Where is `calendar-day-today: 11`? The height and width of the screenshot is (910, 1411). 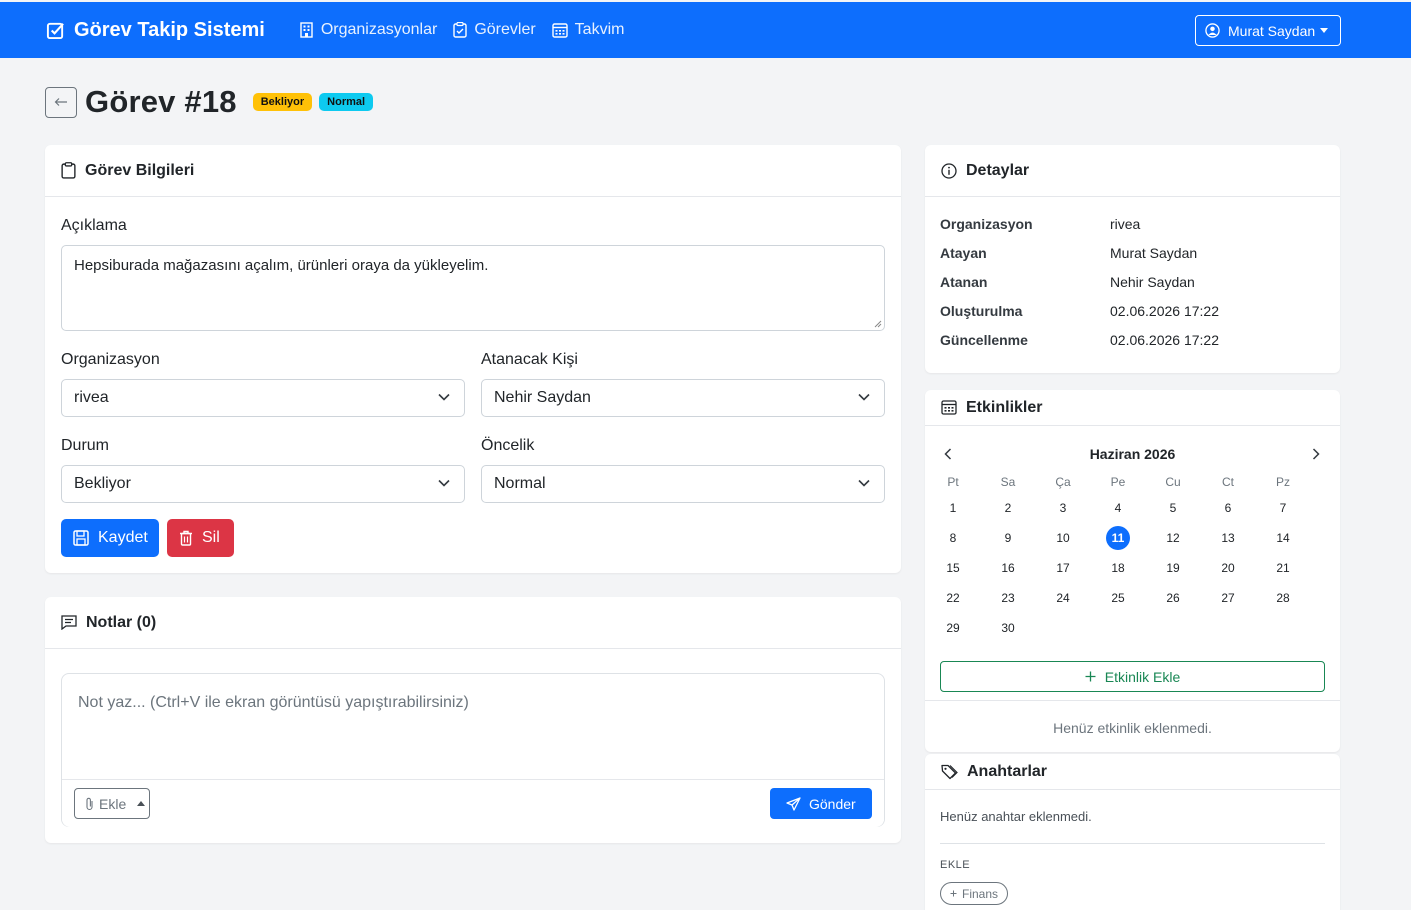
calendar-day-today: 11 is located at coordinates (1118, 538).